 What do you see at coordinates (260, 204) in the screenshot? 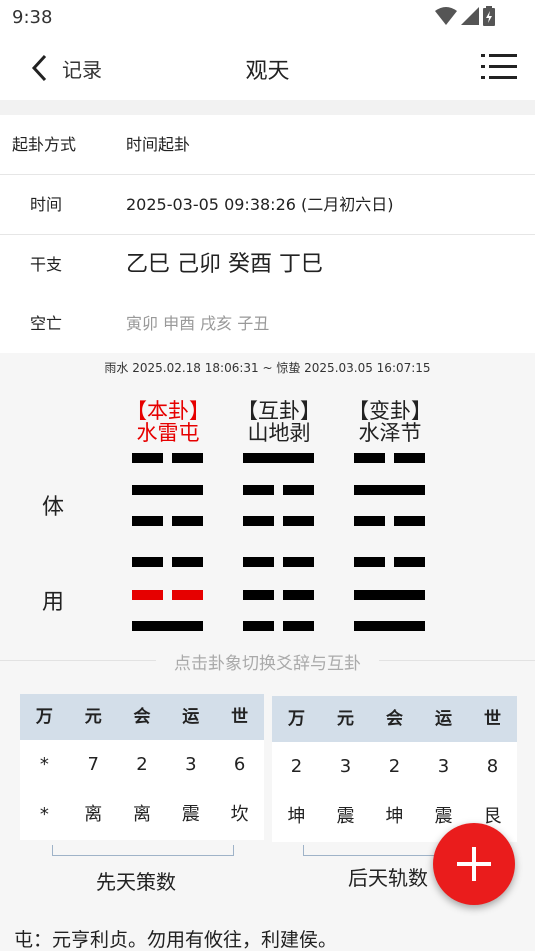
I see `time-value: 2025-03-05 09:38:26 (二月初六日)` at bounding box center [260, 204].